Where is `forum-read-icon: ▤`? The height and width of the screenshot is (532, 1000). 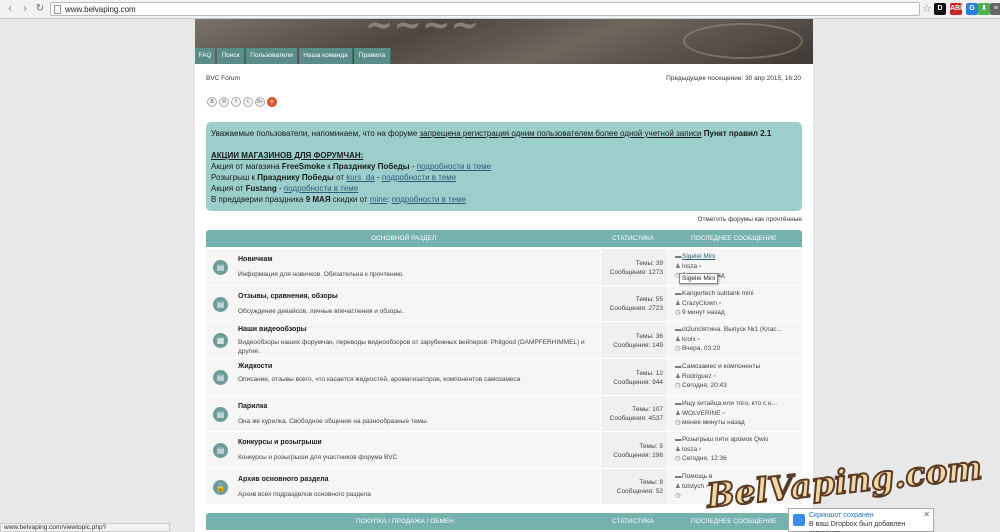
forum-read-icon: ▤ is located at coordinates (220, 267).